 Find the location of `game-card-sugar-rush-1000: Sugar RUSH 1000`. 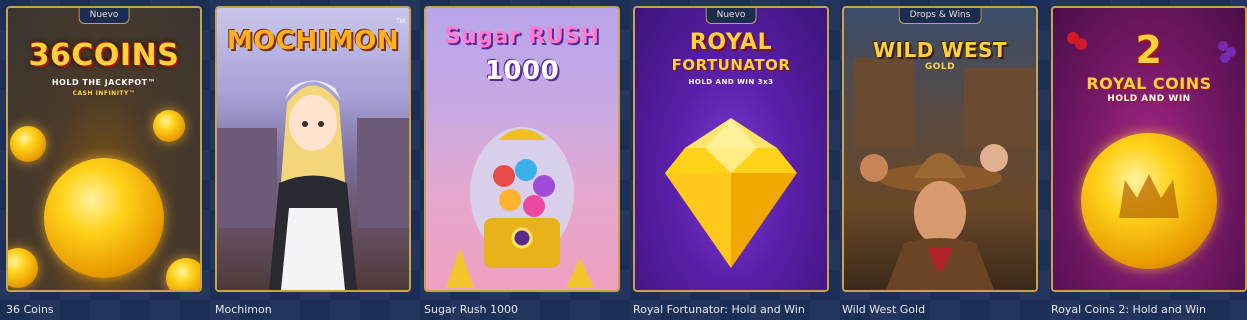

game-card-sugar-rush-1000: Sugar RUSH 1000 is located at coordinates (522, 149).